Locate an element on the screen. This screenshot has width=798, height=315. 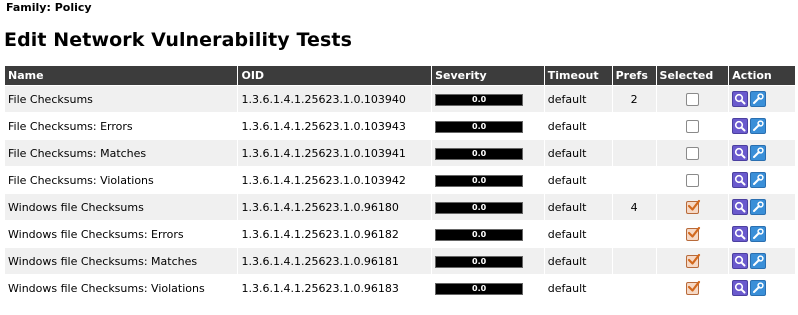
nvt-oid: 1.3.6.1.4.1.25623.1.0.103942 is located at coordinates (335, 180).